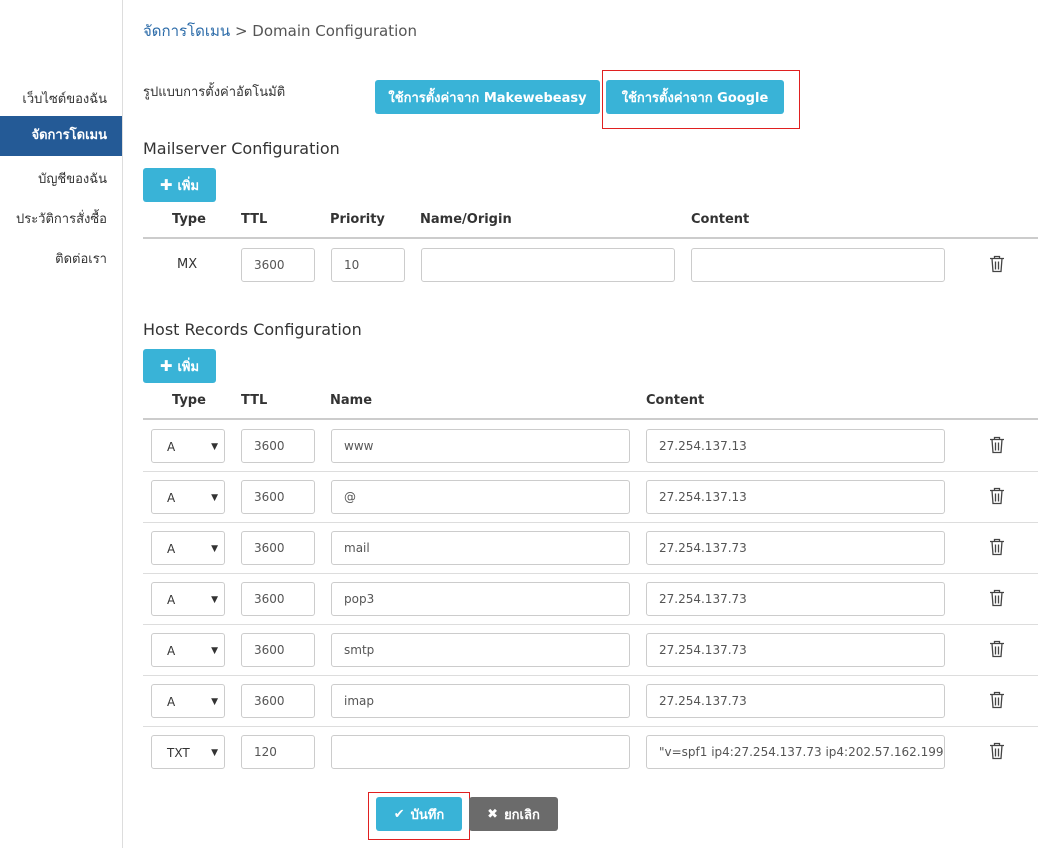 This screenshot has width=1038, height=848. I want to click on host-name-input: imap, so click(480, 701).